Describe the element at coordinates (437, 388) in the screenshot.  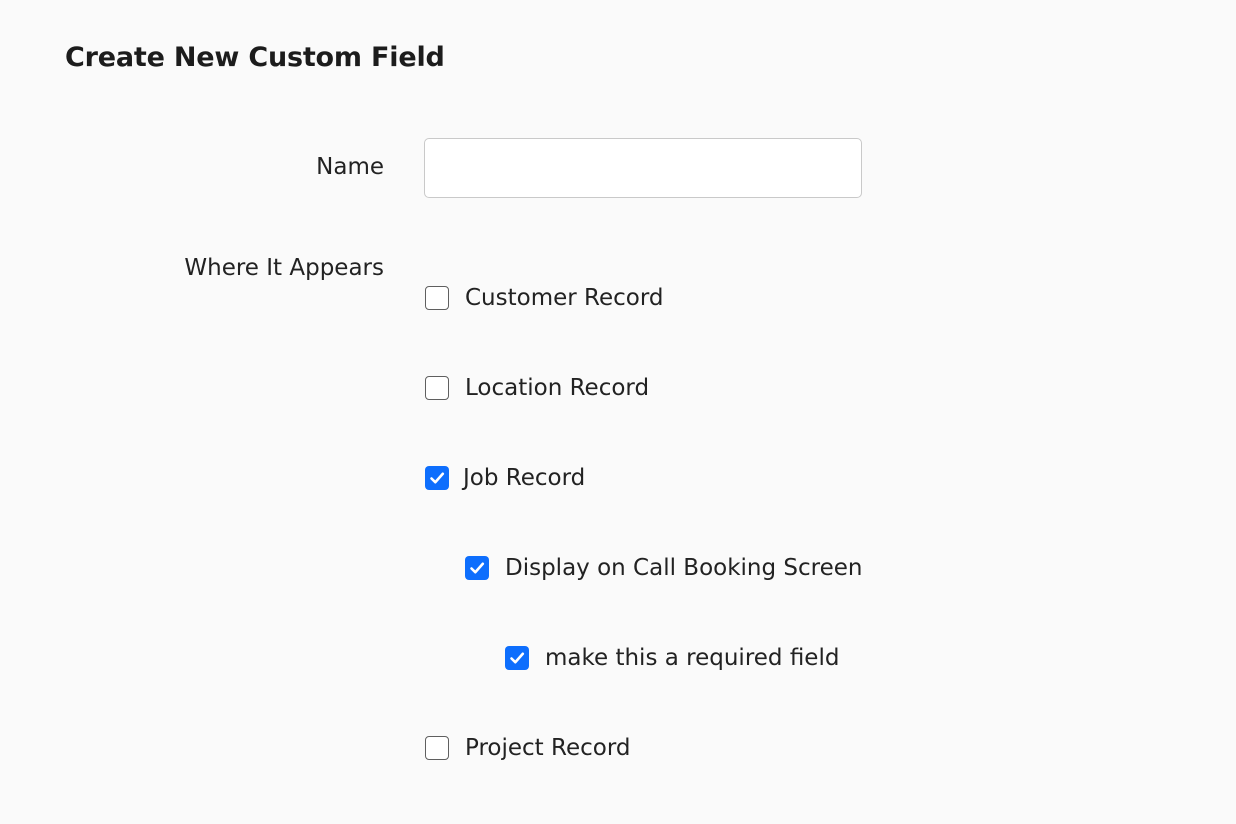
I see `location-record-checkbox` at that location.